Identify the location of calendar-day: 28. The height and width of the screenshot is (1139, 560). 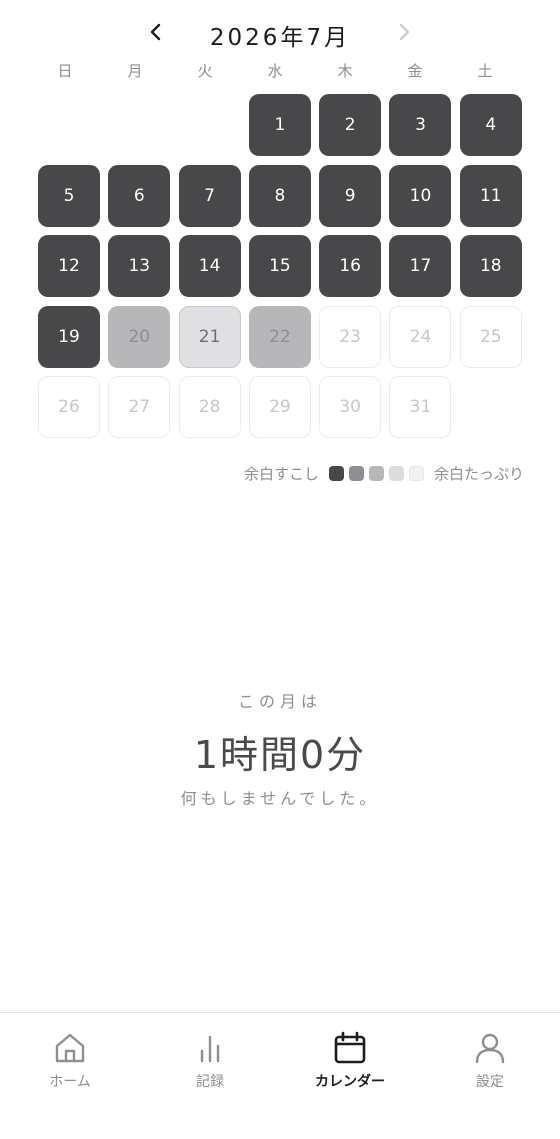
(209, 407).